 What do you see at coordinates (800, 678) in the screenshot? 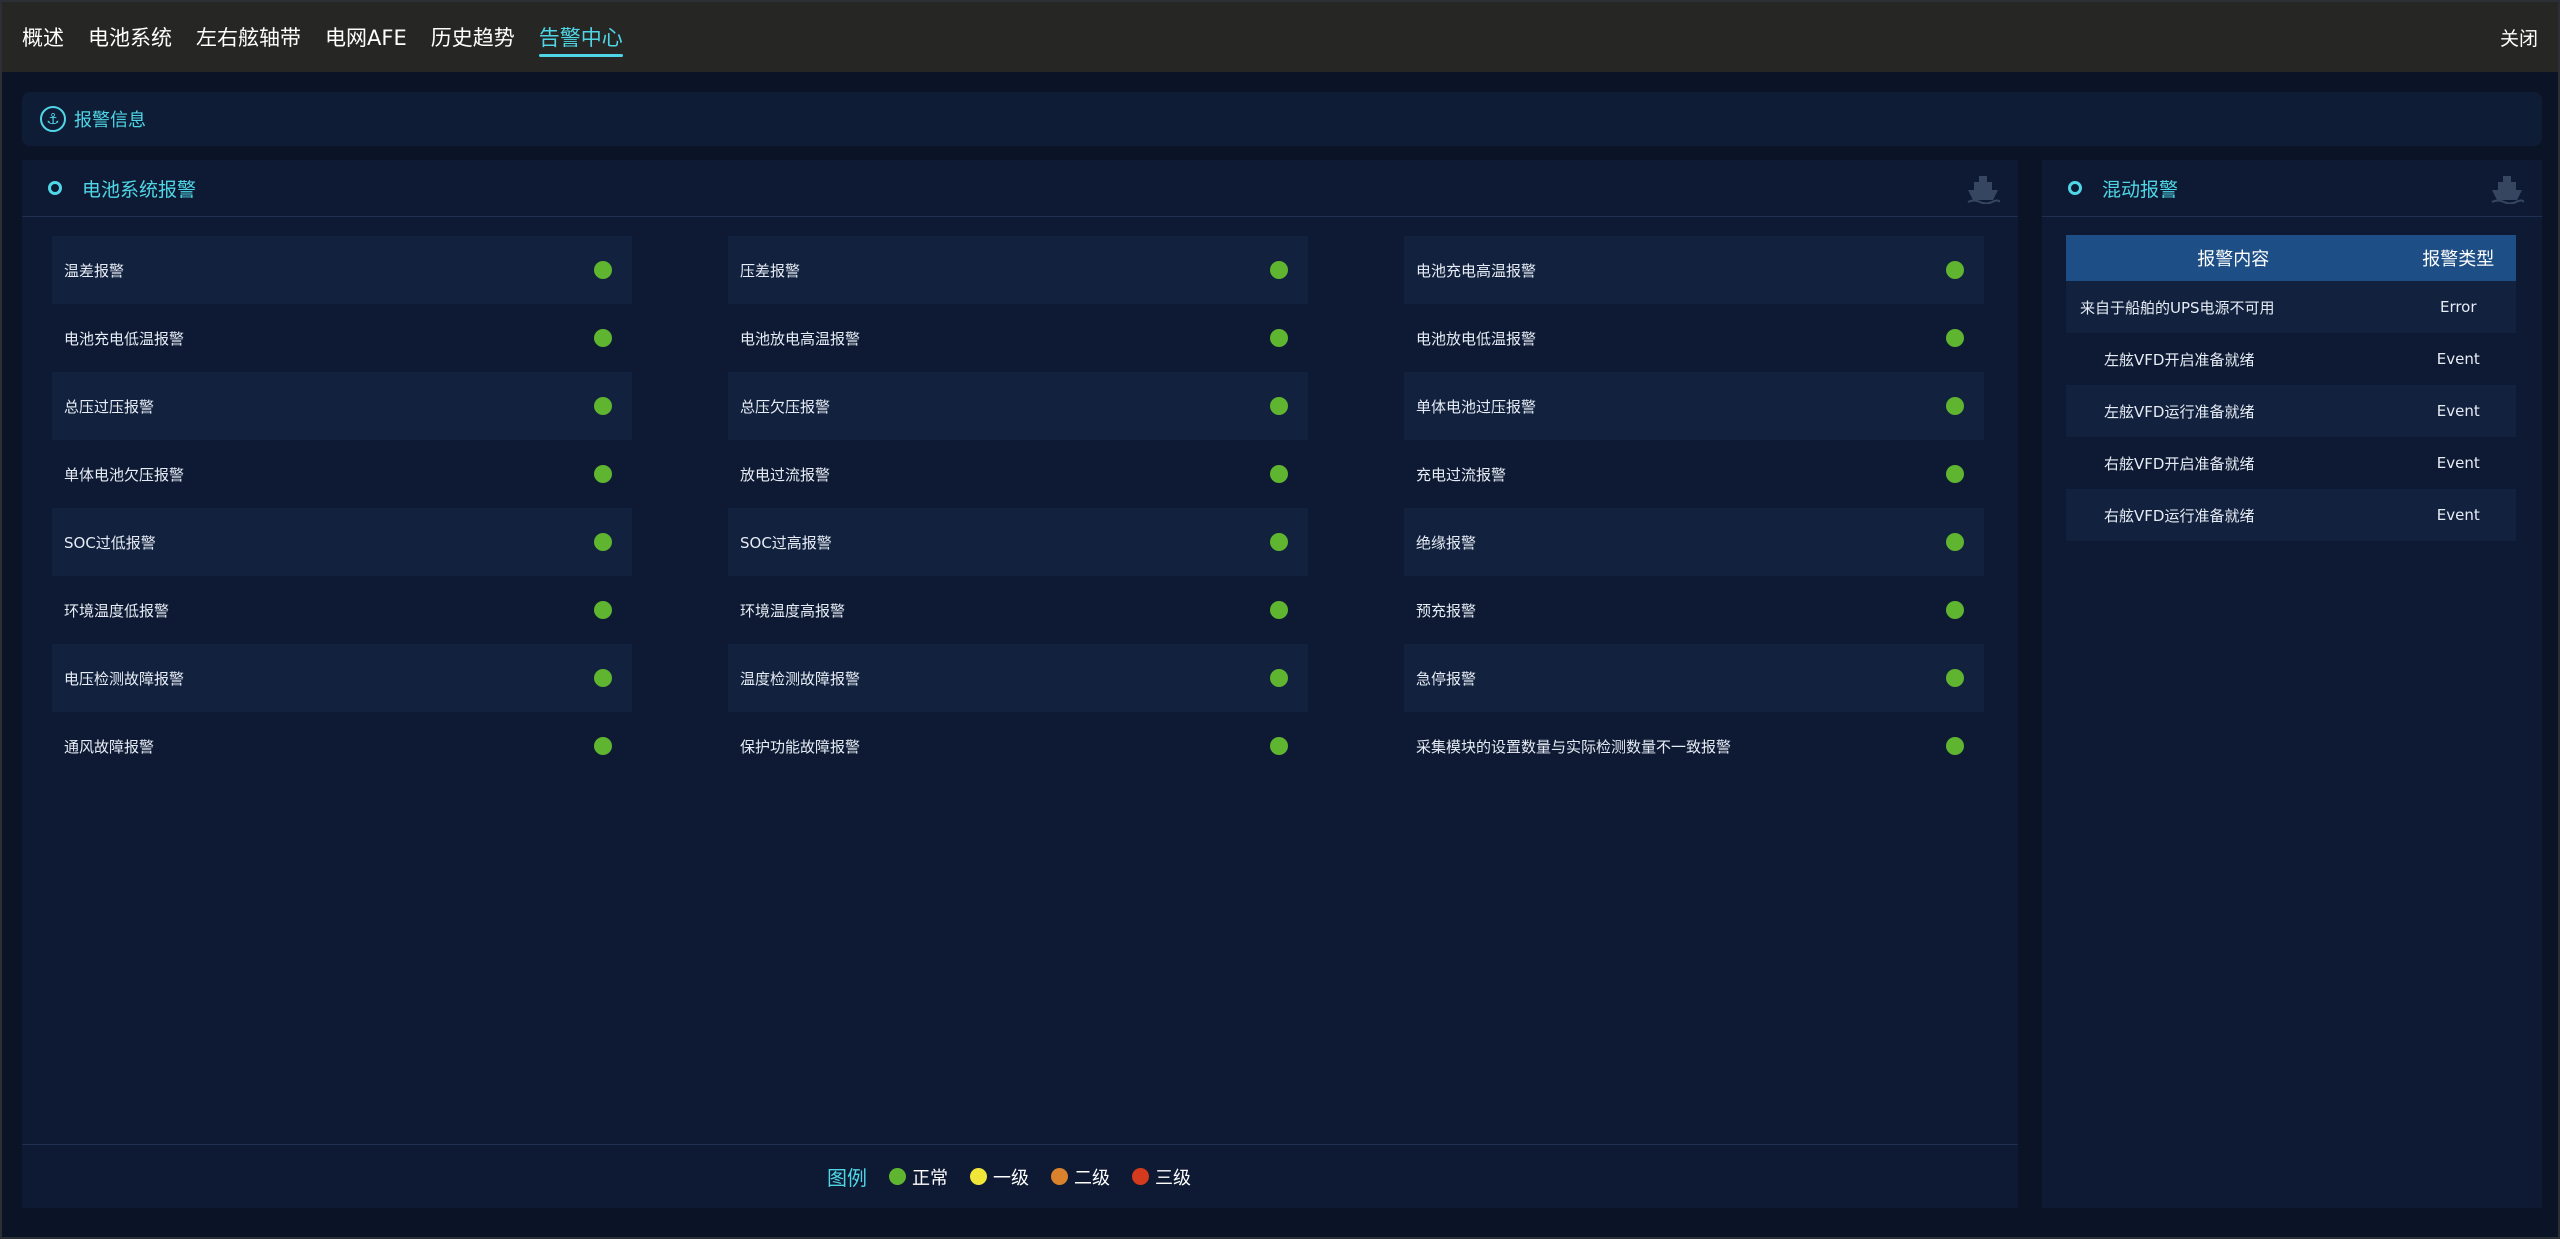
I see `alarm-label: 温度检测故障报警` at bounding box center [800, 678].